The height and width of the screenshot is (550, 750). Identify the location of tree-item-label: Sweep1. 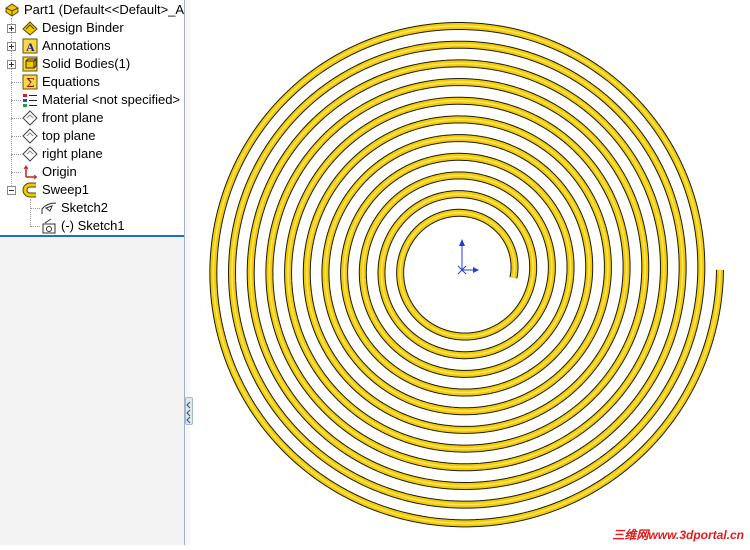
(65, 189).